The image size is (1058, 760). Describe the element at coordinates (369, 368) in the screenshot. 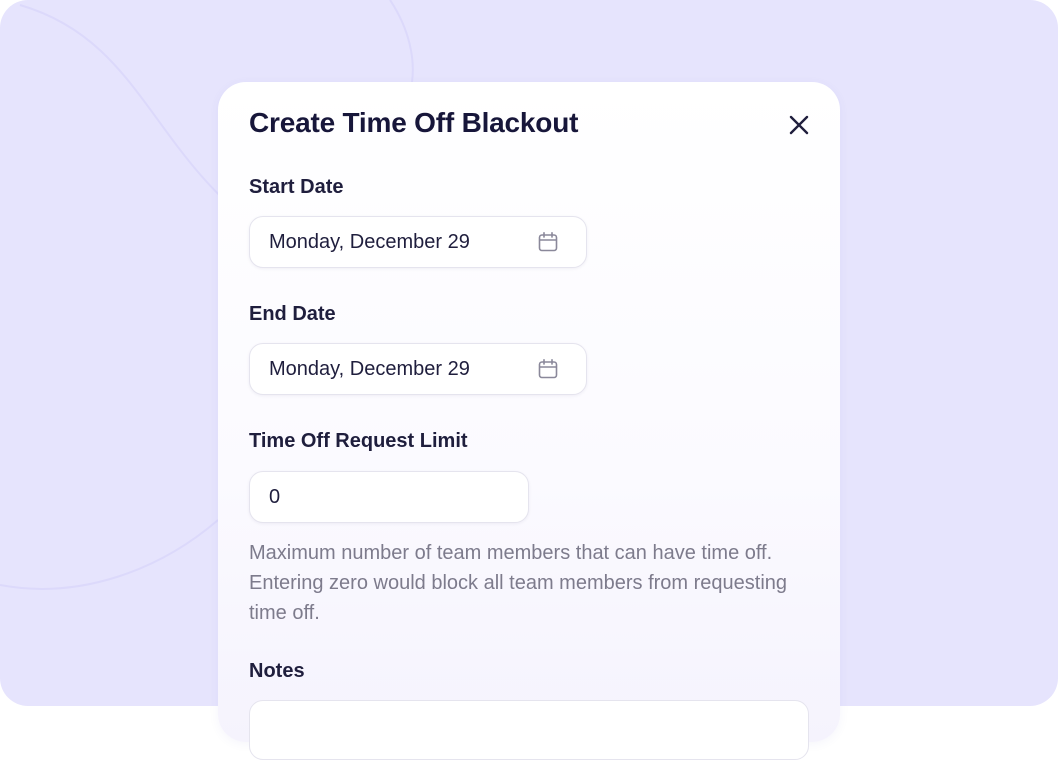

I see `end-date-value: Monday, December 29` at that location.